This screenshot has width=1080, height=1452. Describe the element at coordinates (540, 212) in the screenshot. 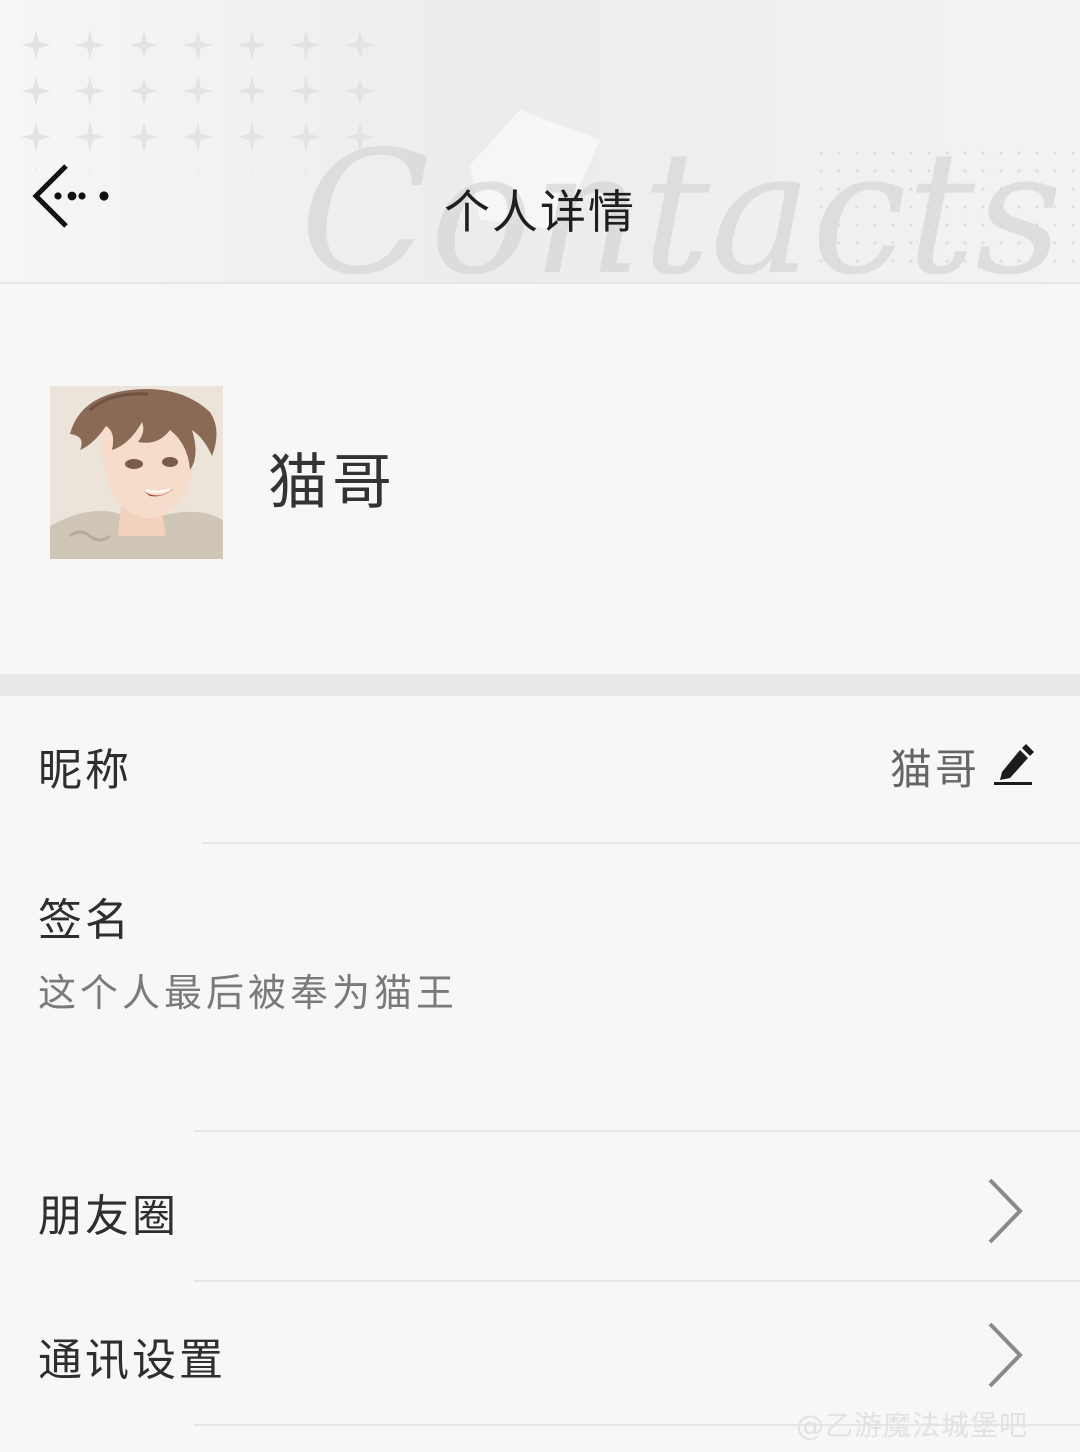

I see `page-title: 个人详情` at that location.